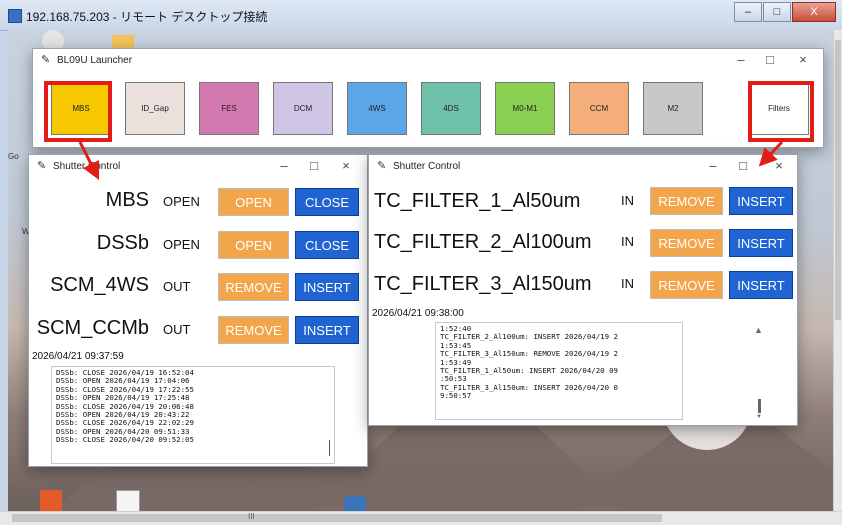 The width and height of the screenshot is (842, 525). I want to click on rdp-vertical-scrollbar, so click(837, 271).